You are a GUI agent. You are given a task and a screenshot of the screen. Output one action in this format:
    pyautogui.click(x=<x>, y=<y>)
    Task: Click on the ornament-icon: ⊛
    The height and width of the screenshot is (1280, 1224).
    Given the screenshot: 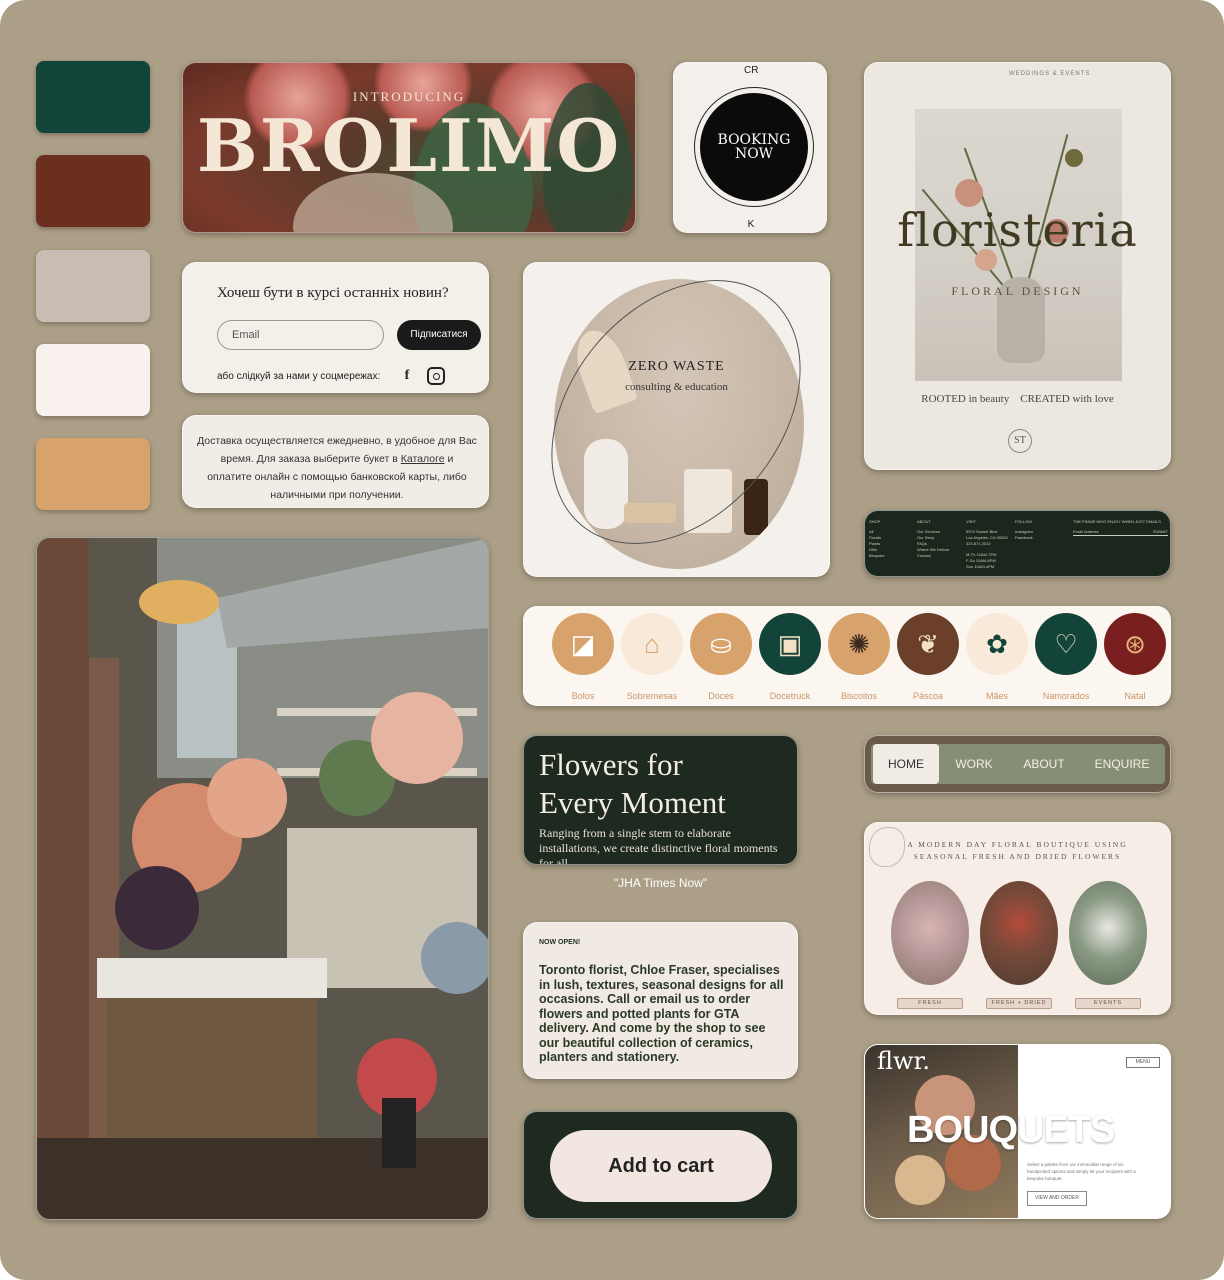 What is the action you would take?
    pyautogui.click(x=1135, y=644)
    